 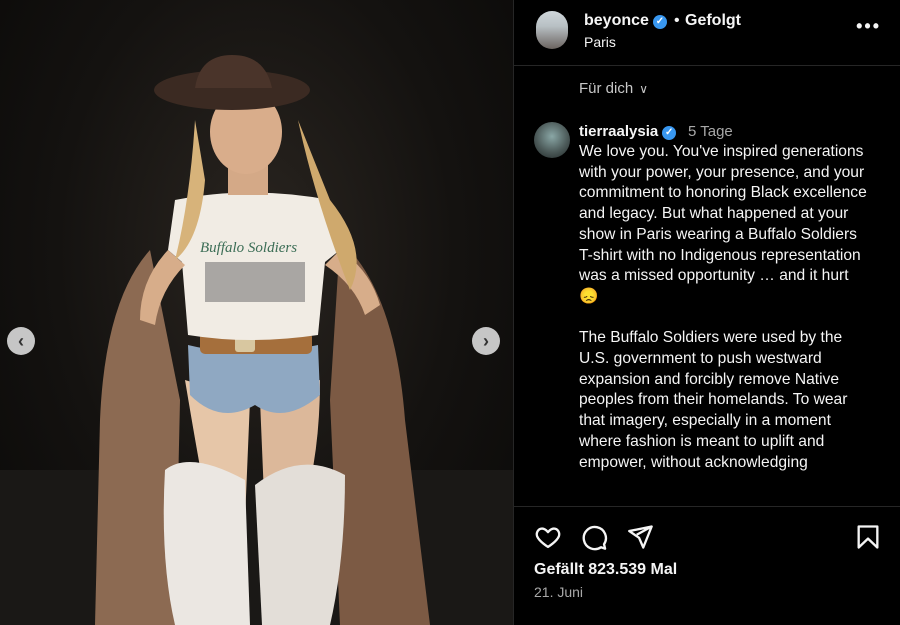 What do you see at coordinates (552, 140) in the screenshot?
I see `commenter-avatar` at bounding box center [552, 140].